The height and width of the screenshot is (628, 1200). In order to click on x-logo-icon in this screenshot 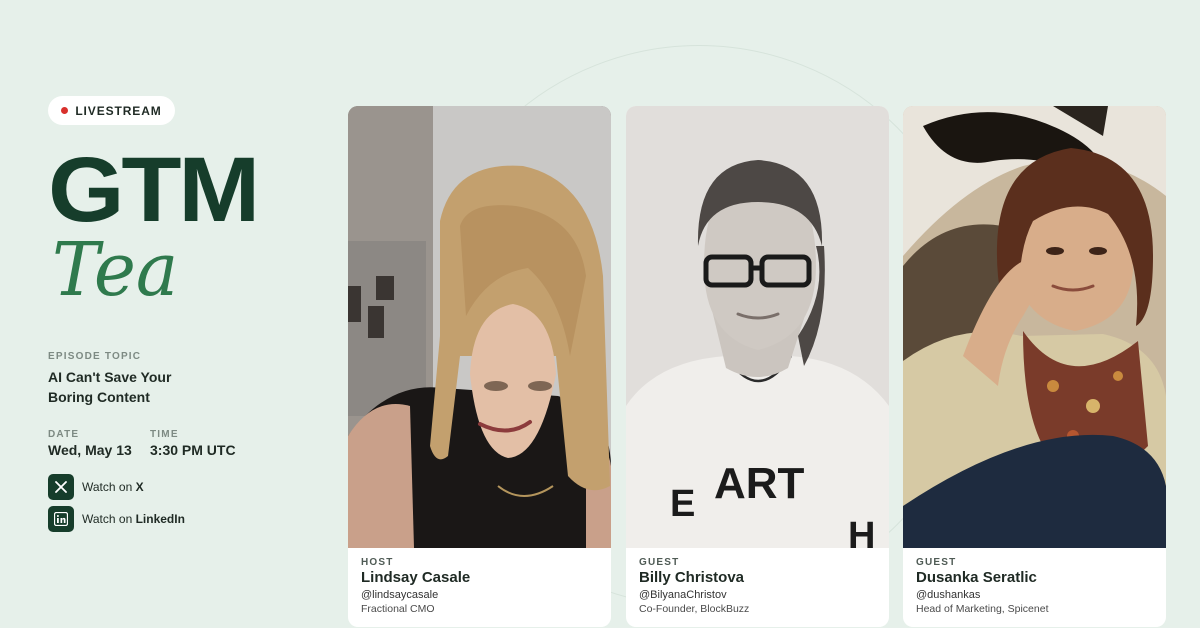, I will do `click(61, 487)`.